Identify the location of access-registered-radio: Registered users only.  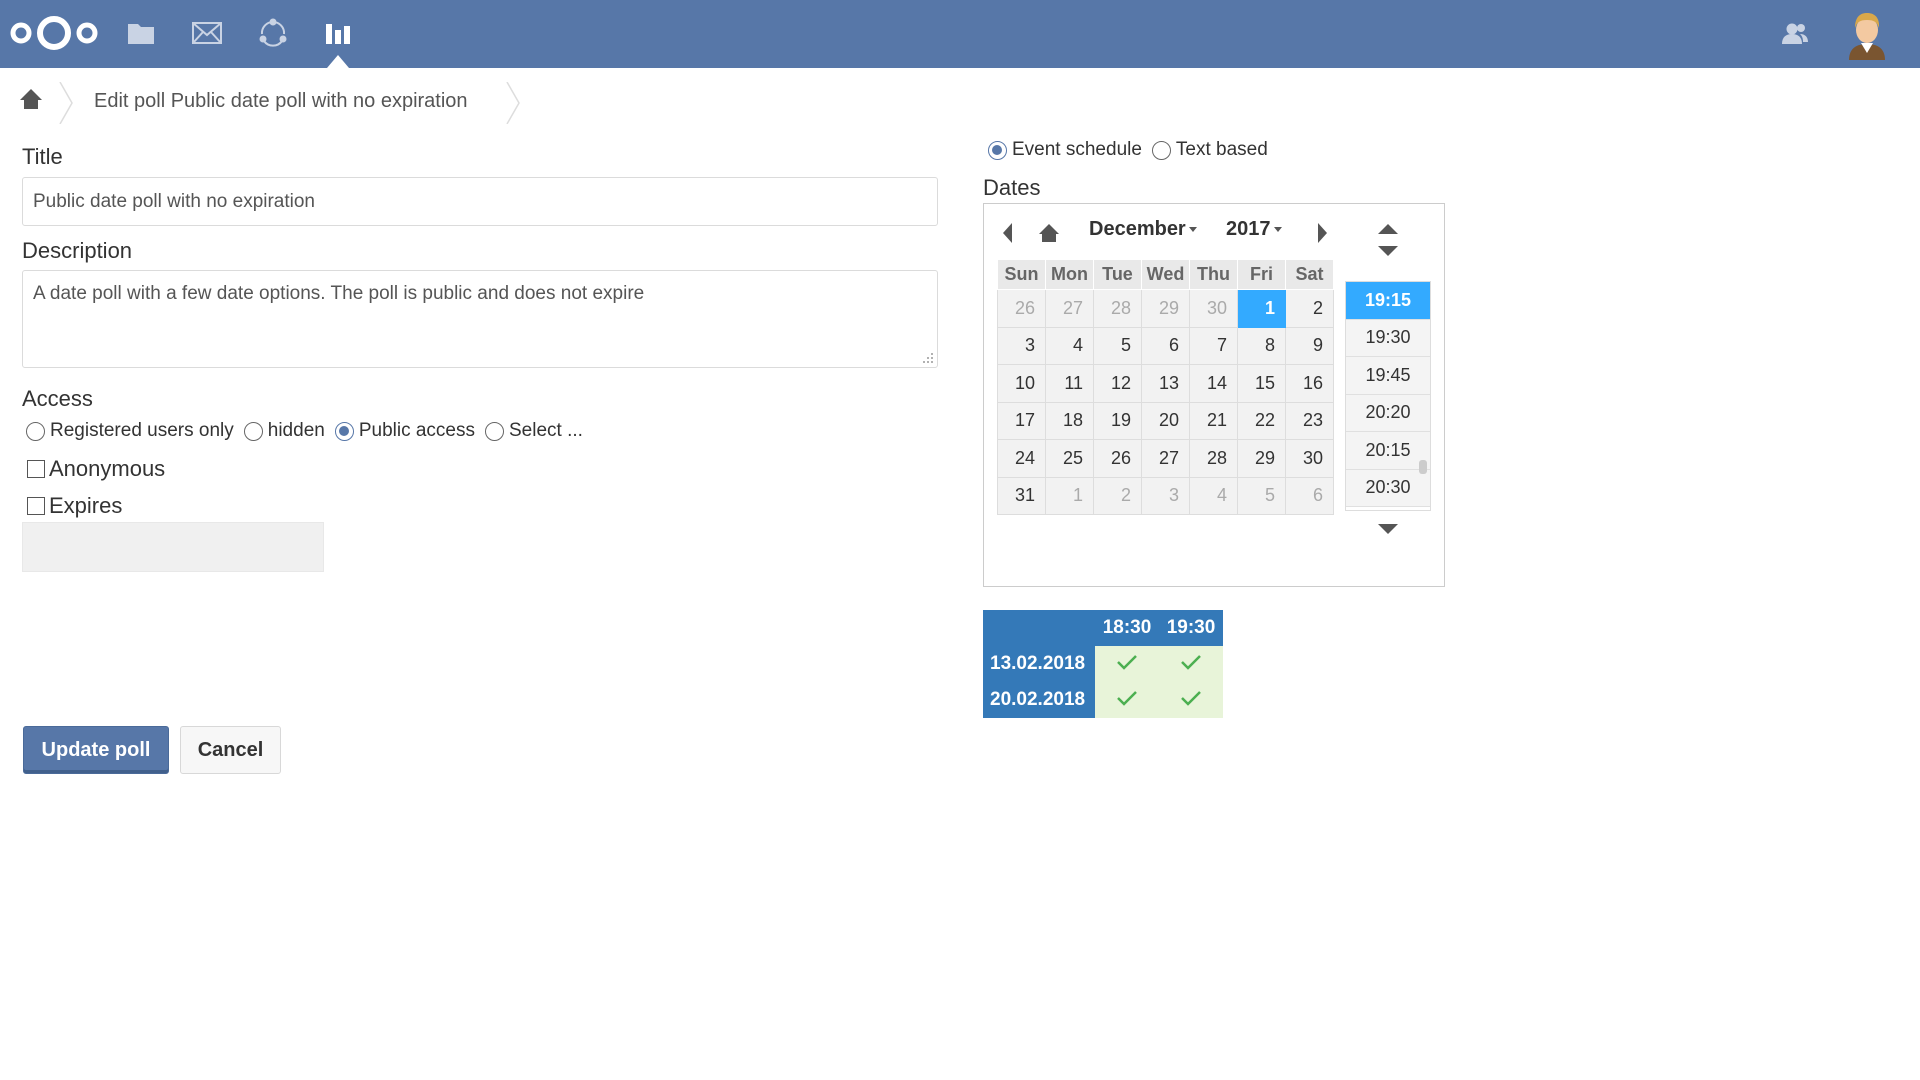
(130, 431).